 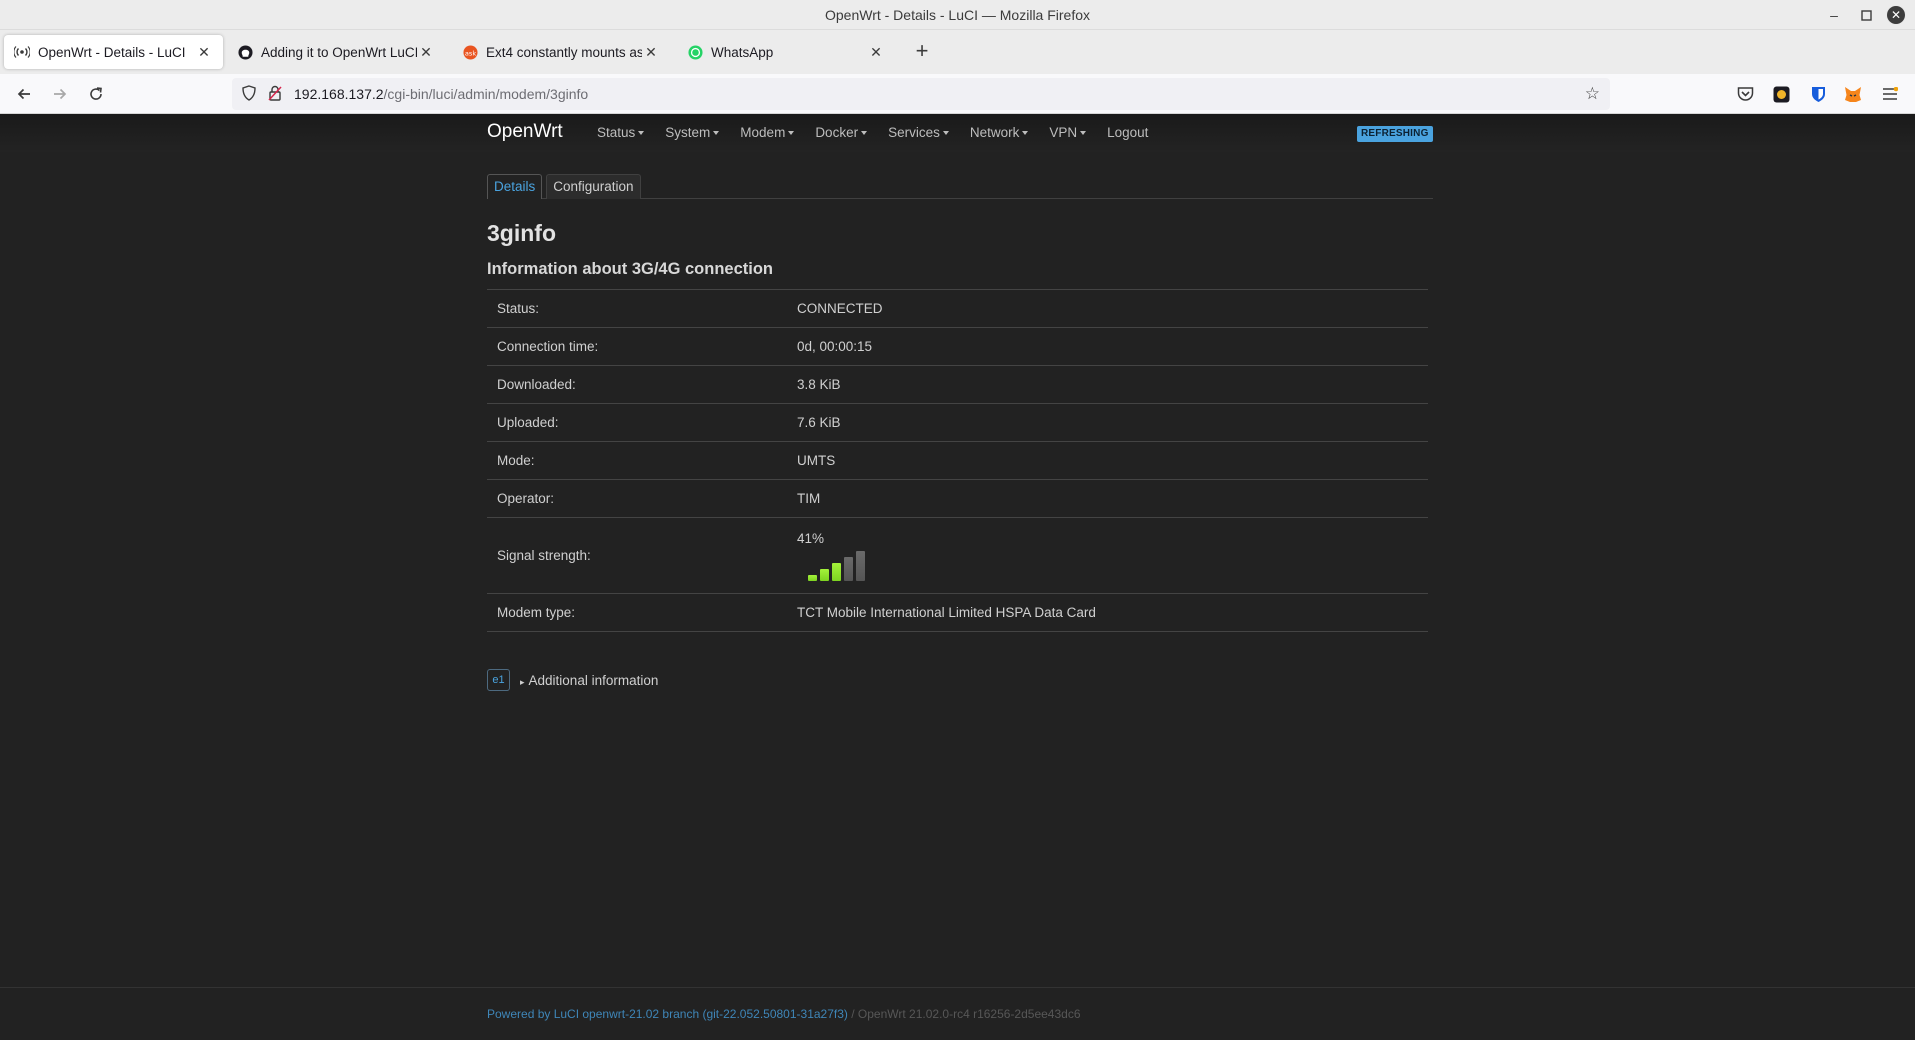 I want to click on signal-bars-icon, so click(x=1118, y=565).